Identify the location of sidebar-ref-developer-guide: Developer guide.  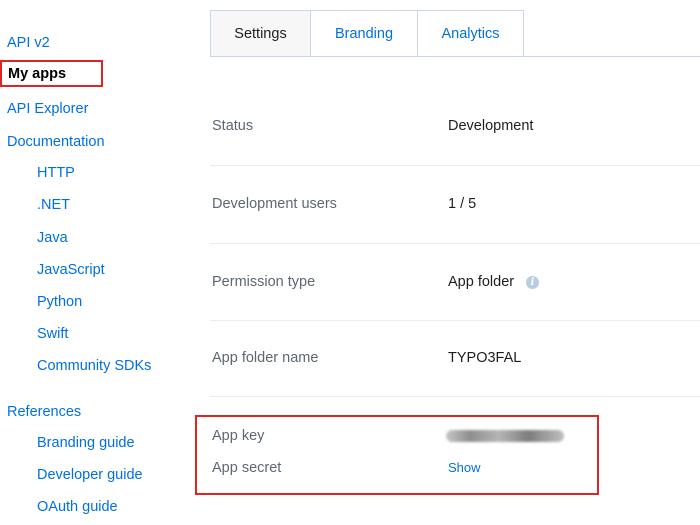
(90, 475).